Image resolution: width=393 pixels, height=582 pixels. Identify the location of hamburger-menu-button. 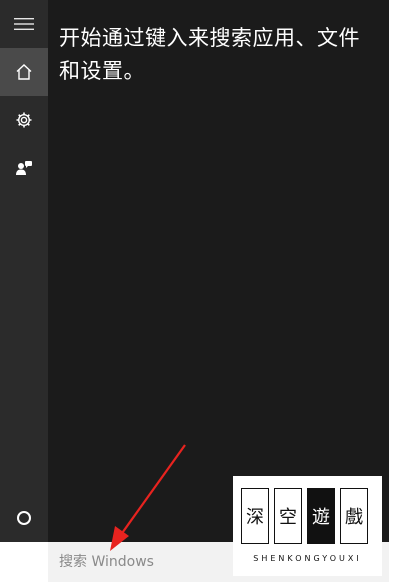
(24, 24).